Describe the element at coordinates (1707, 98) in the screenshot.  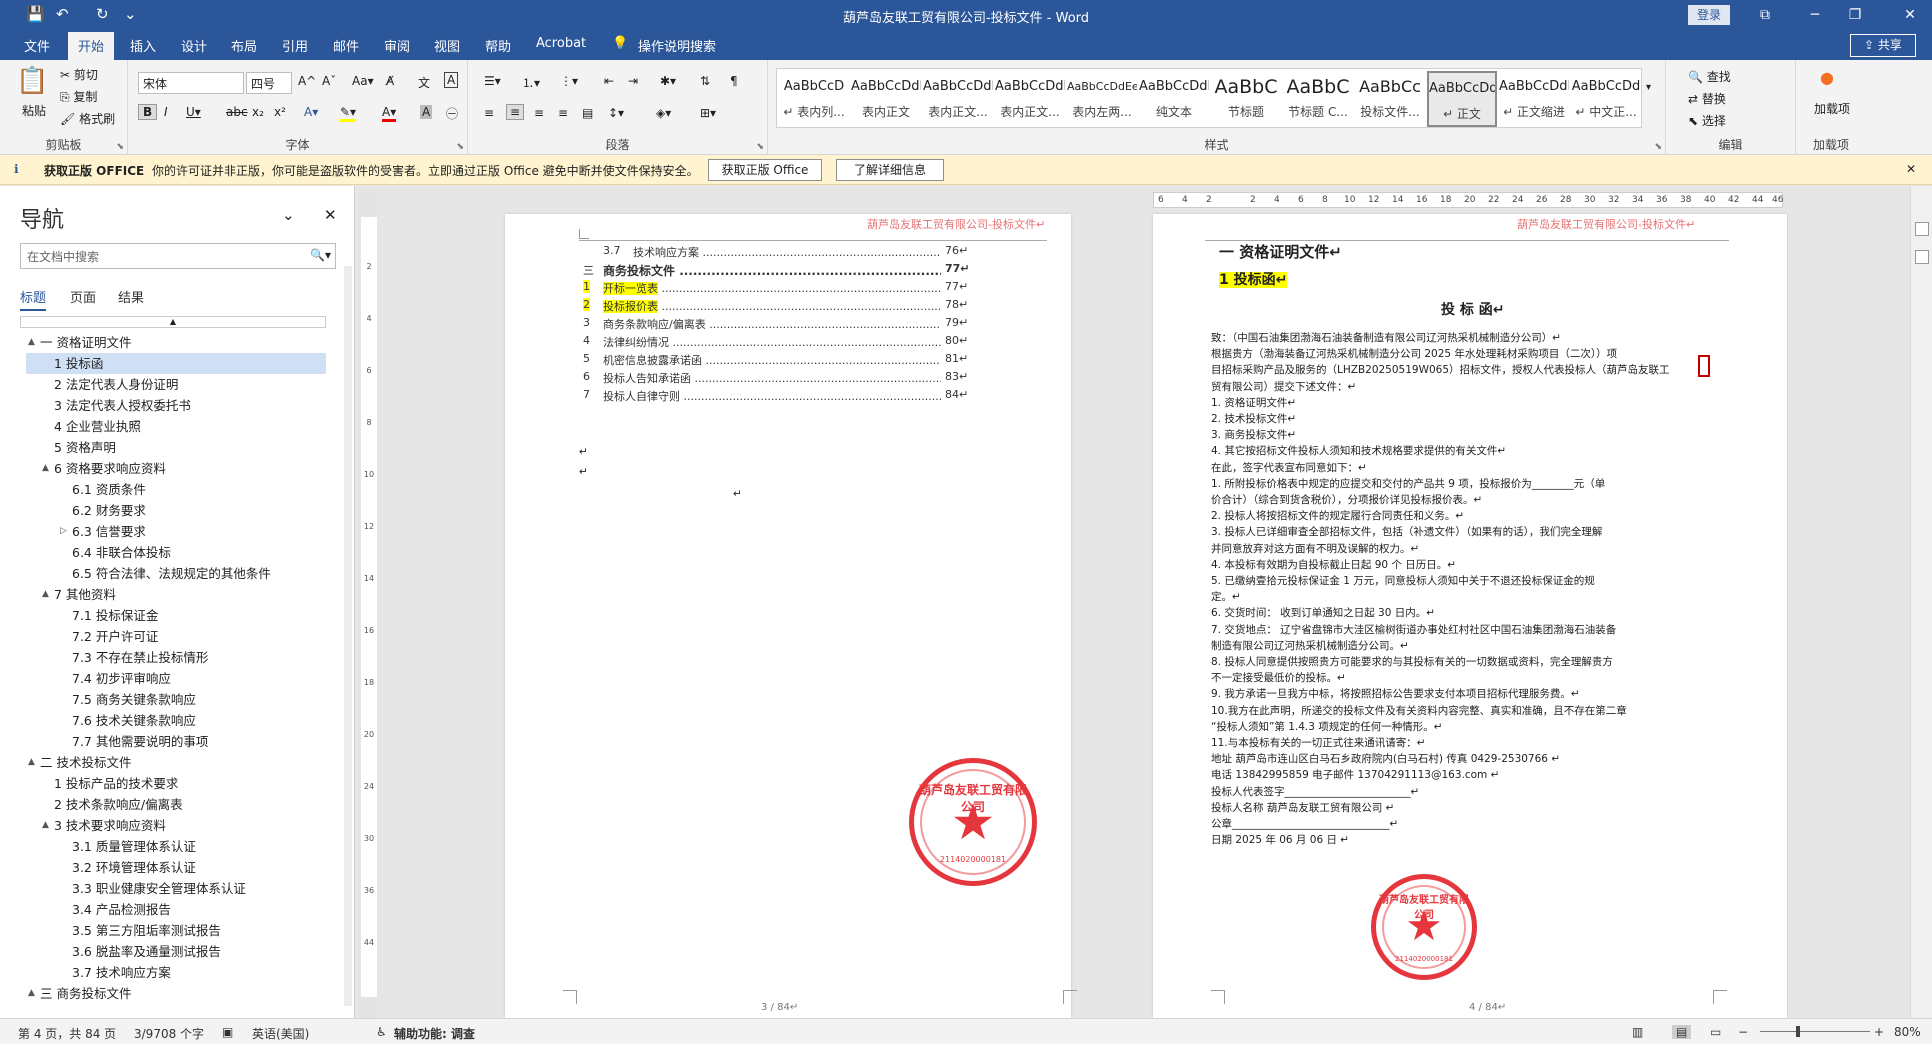
I see `replace-button: ⇄ 替换` at that location.